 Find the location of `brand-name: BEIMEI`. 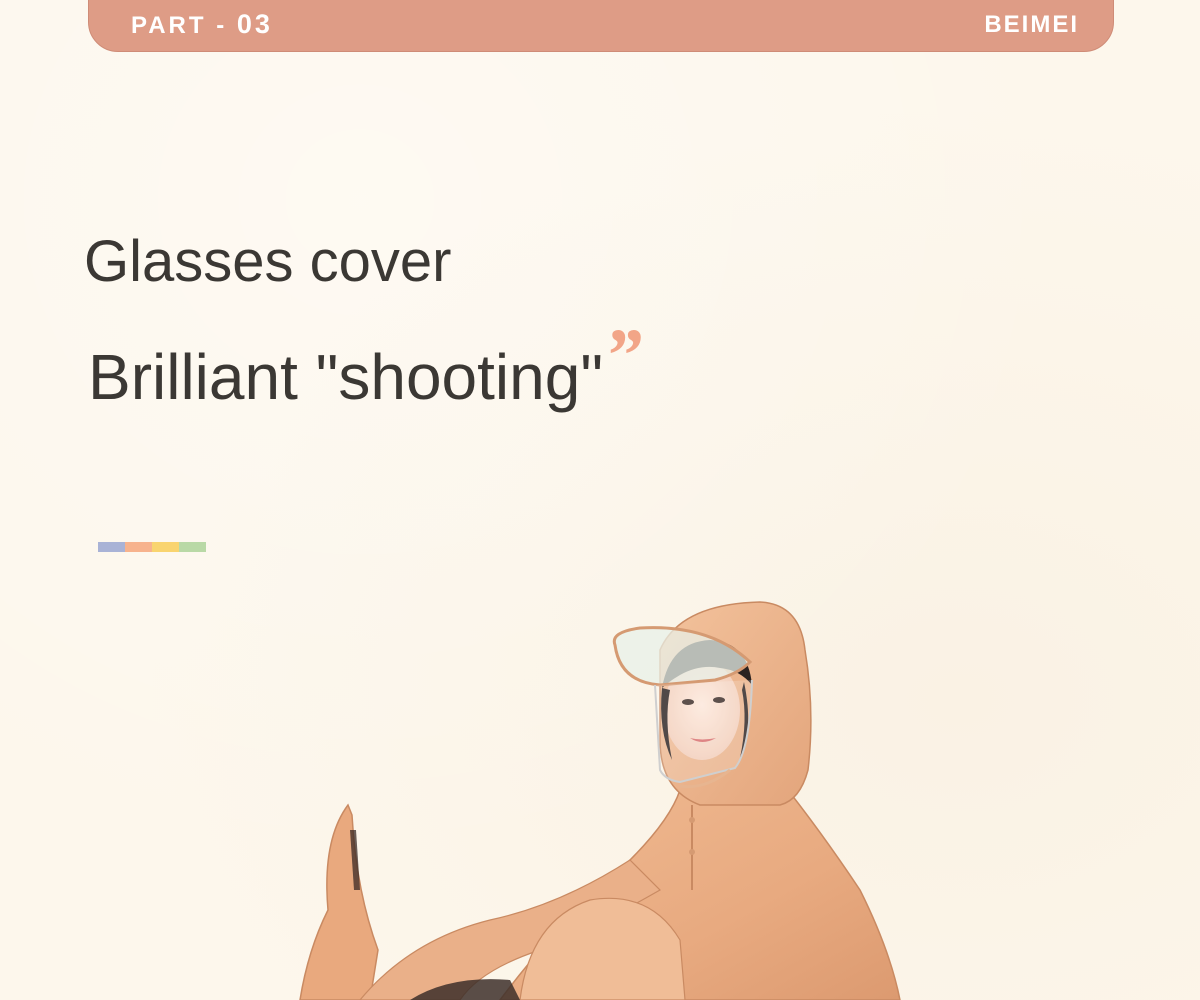

brand-name: BEIMEI is located at coordinates (1031, 24).